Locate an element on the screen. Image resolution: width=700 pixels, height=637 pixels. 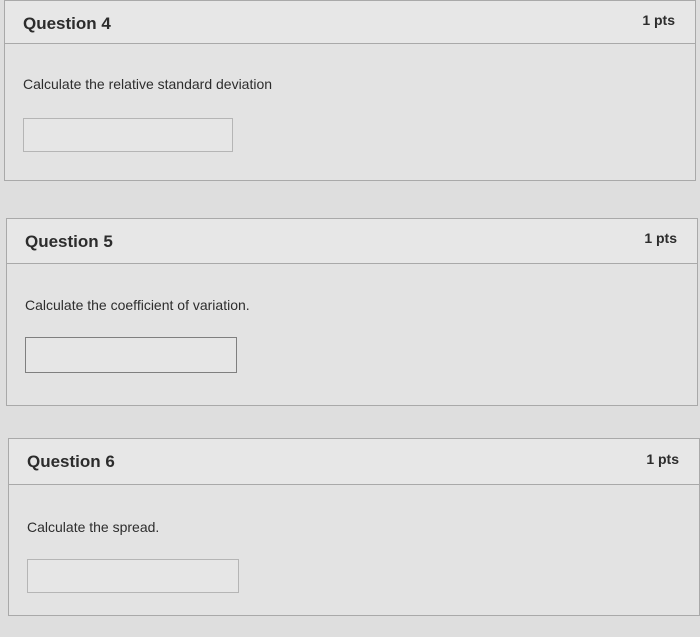
question-header: Question 4 1 pts is located at coordinates (350, 22).